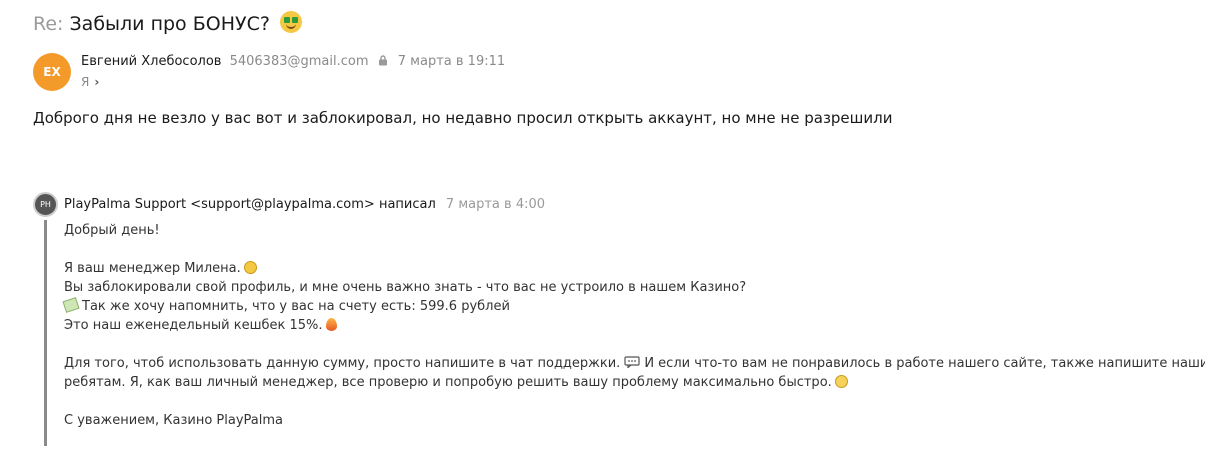 This screenshot has width=1205, height=466. Describe the element at coordinates (331, 324) in the screenshot. I see `fire-icon` at that location.